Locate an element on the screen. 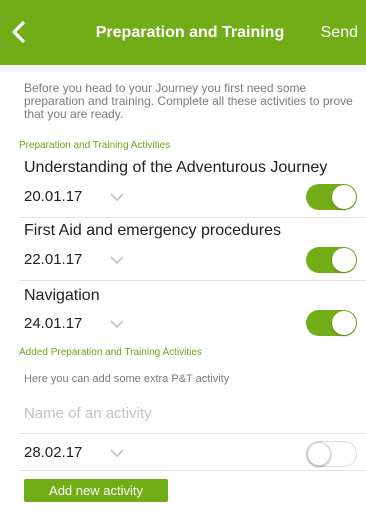 The height and width of the screenshot is (530, 366). activities-section-heading: Preparation and Training Activities is located at coordinates (95, 145).